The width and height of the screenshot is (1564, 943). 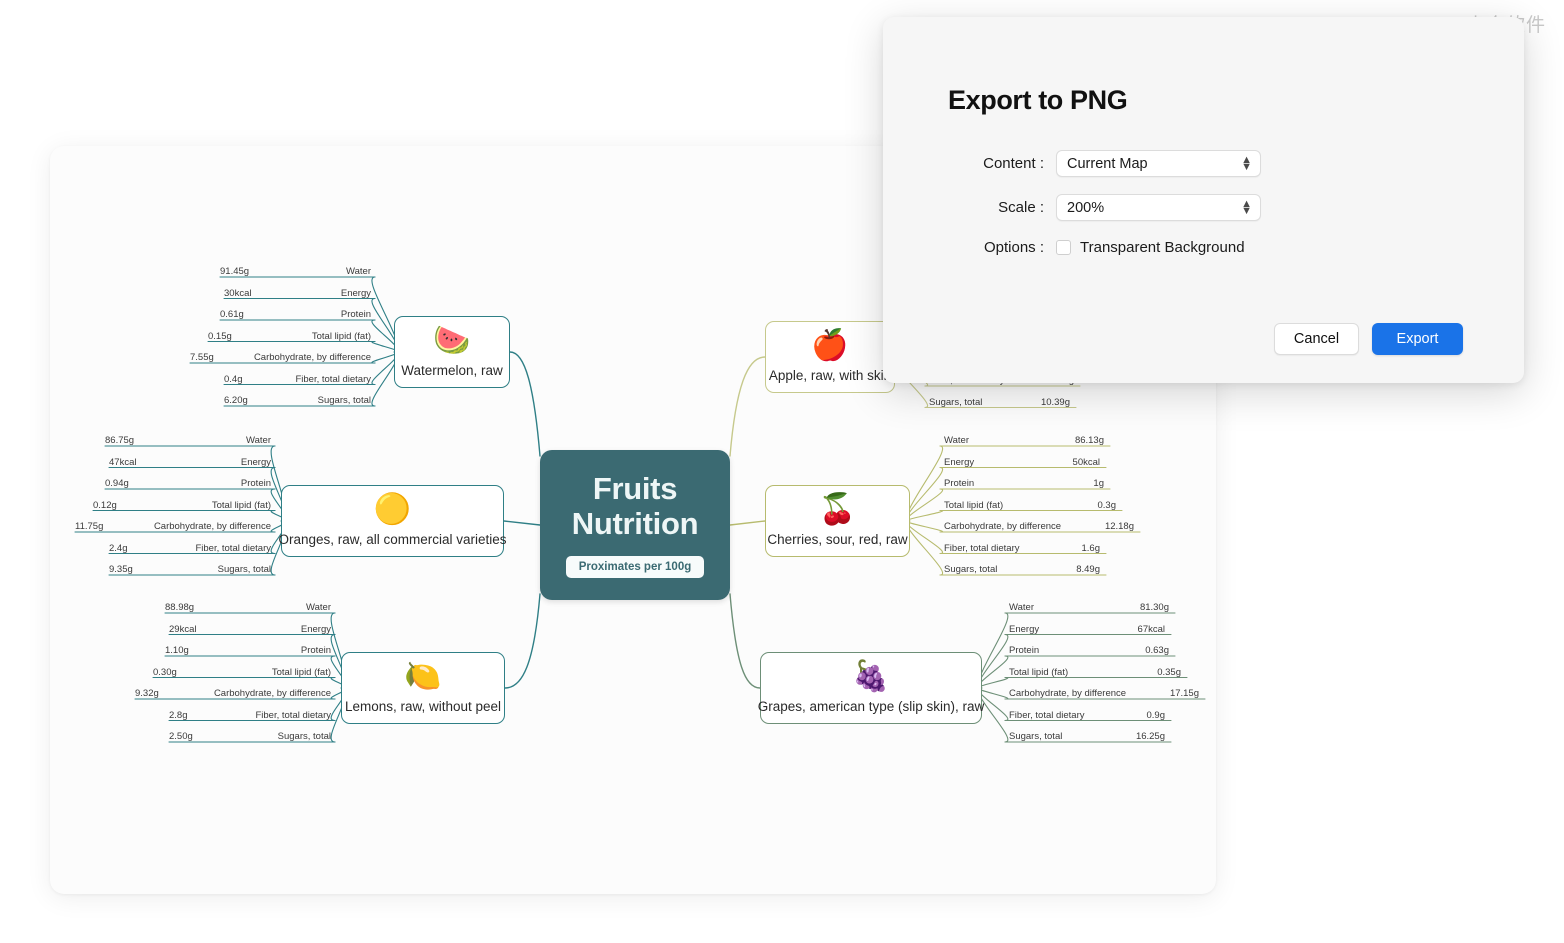 I want to click on leaf-row: 0.30g Total lipid (fat), so click(x=244, y=673).